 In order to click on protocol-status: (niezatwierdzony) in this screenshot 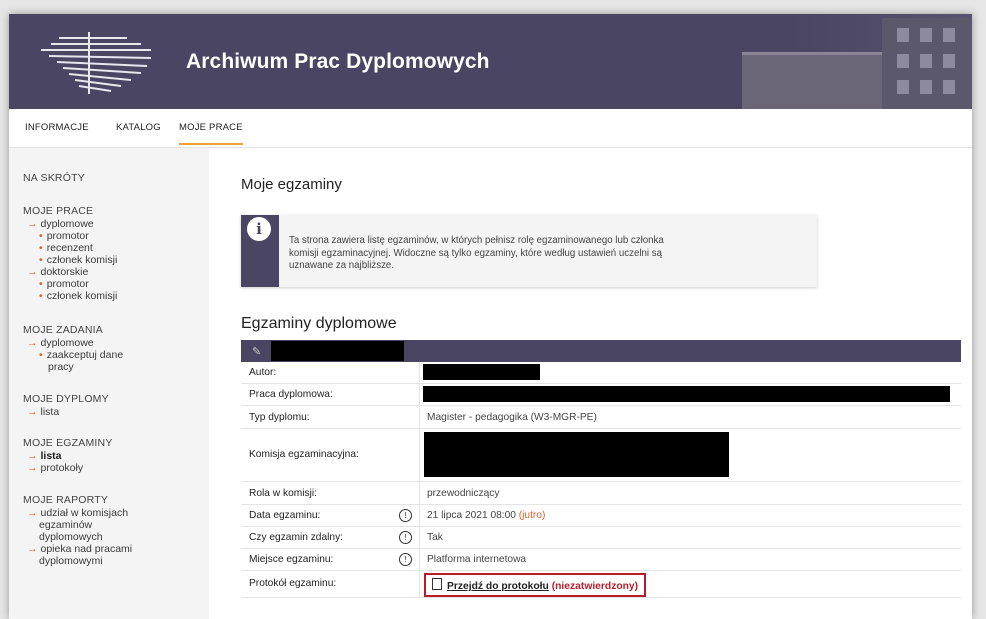, I will do `click(595, 586)`.